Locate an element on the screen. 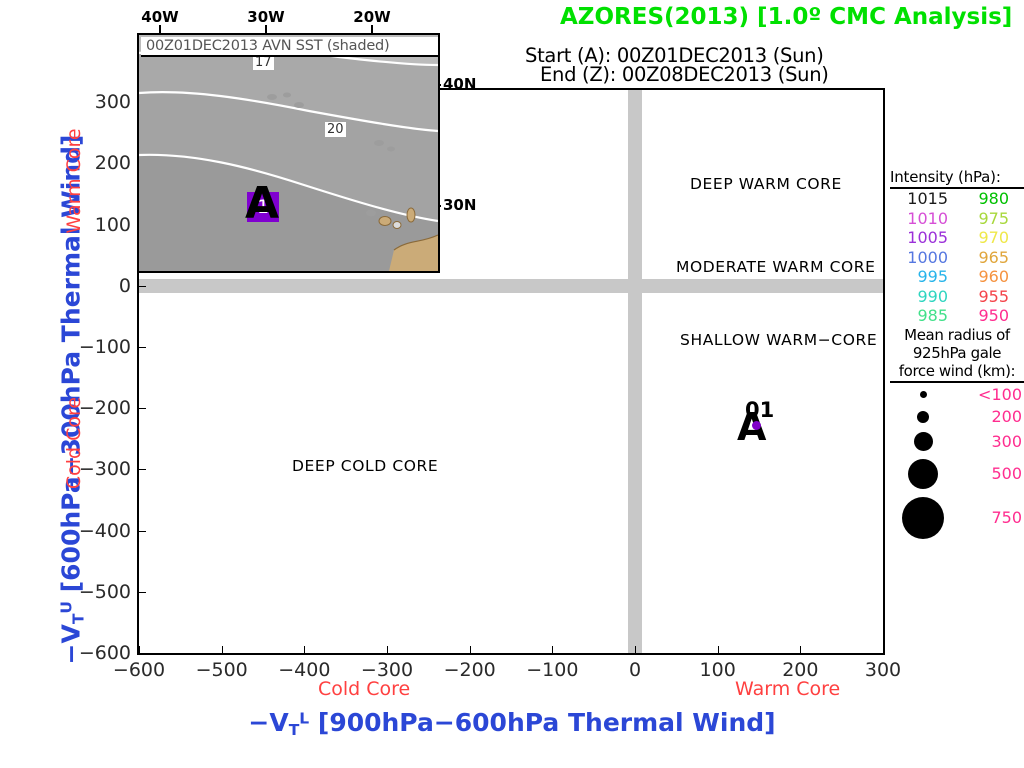  x-tick--400 is located at coordinates (305, 649).